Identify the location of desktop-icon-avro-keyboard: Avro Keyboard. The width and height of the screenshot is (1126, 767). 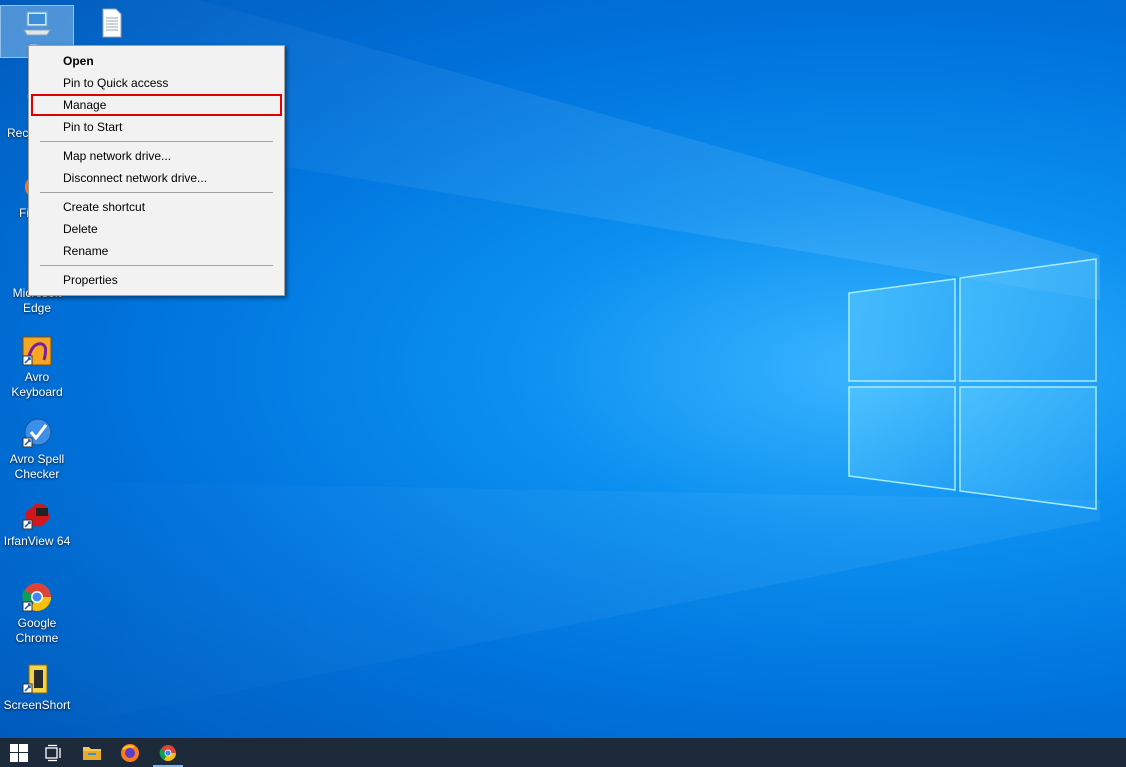
(37, 367).